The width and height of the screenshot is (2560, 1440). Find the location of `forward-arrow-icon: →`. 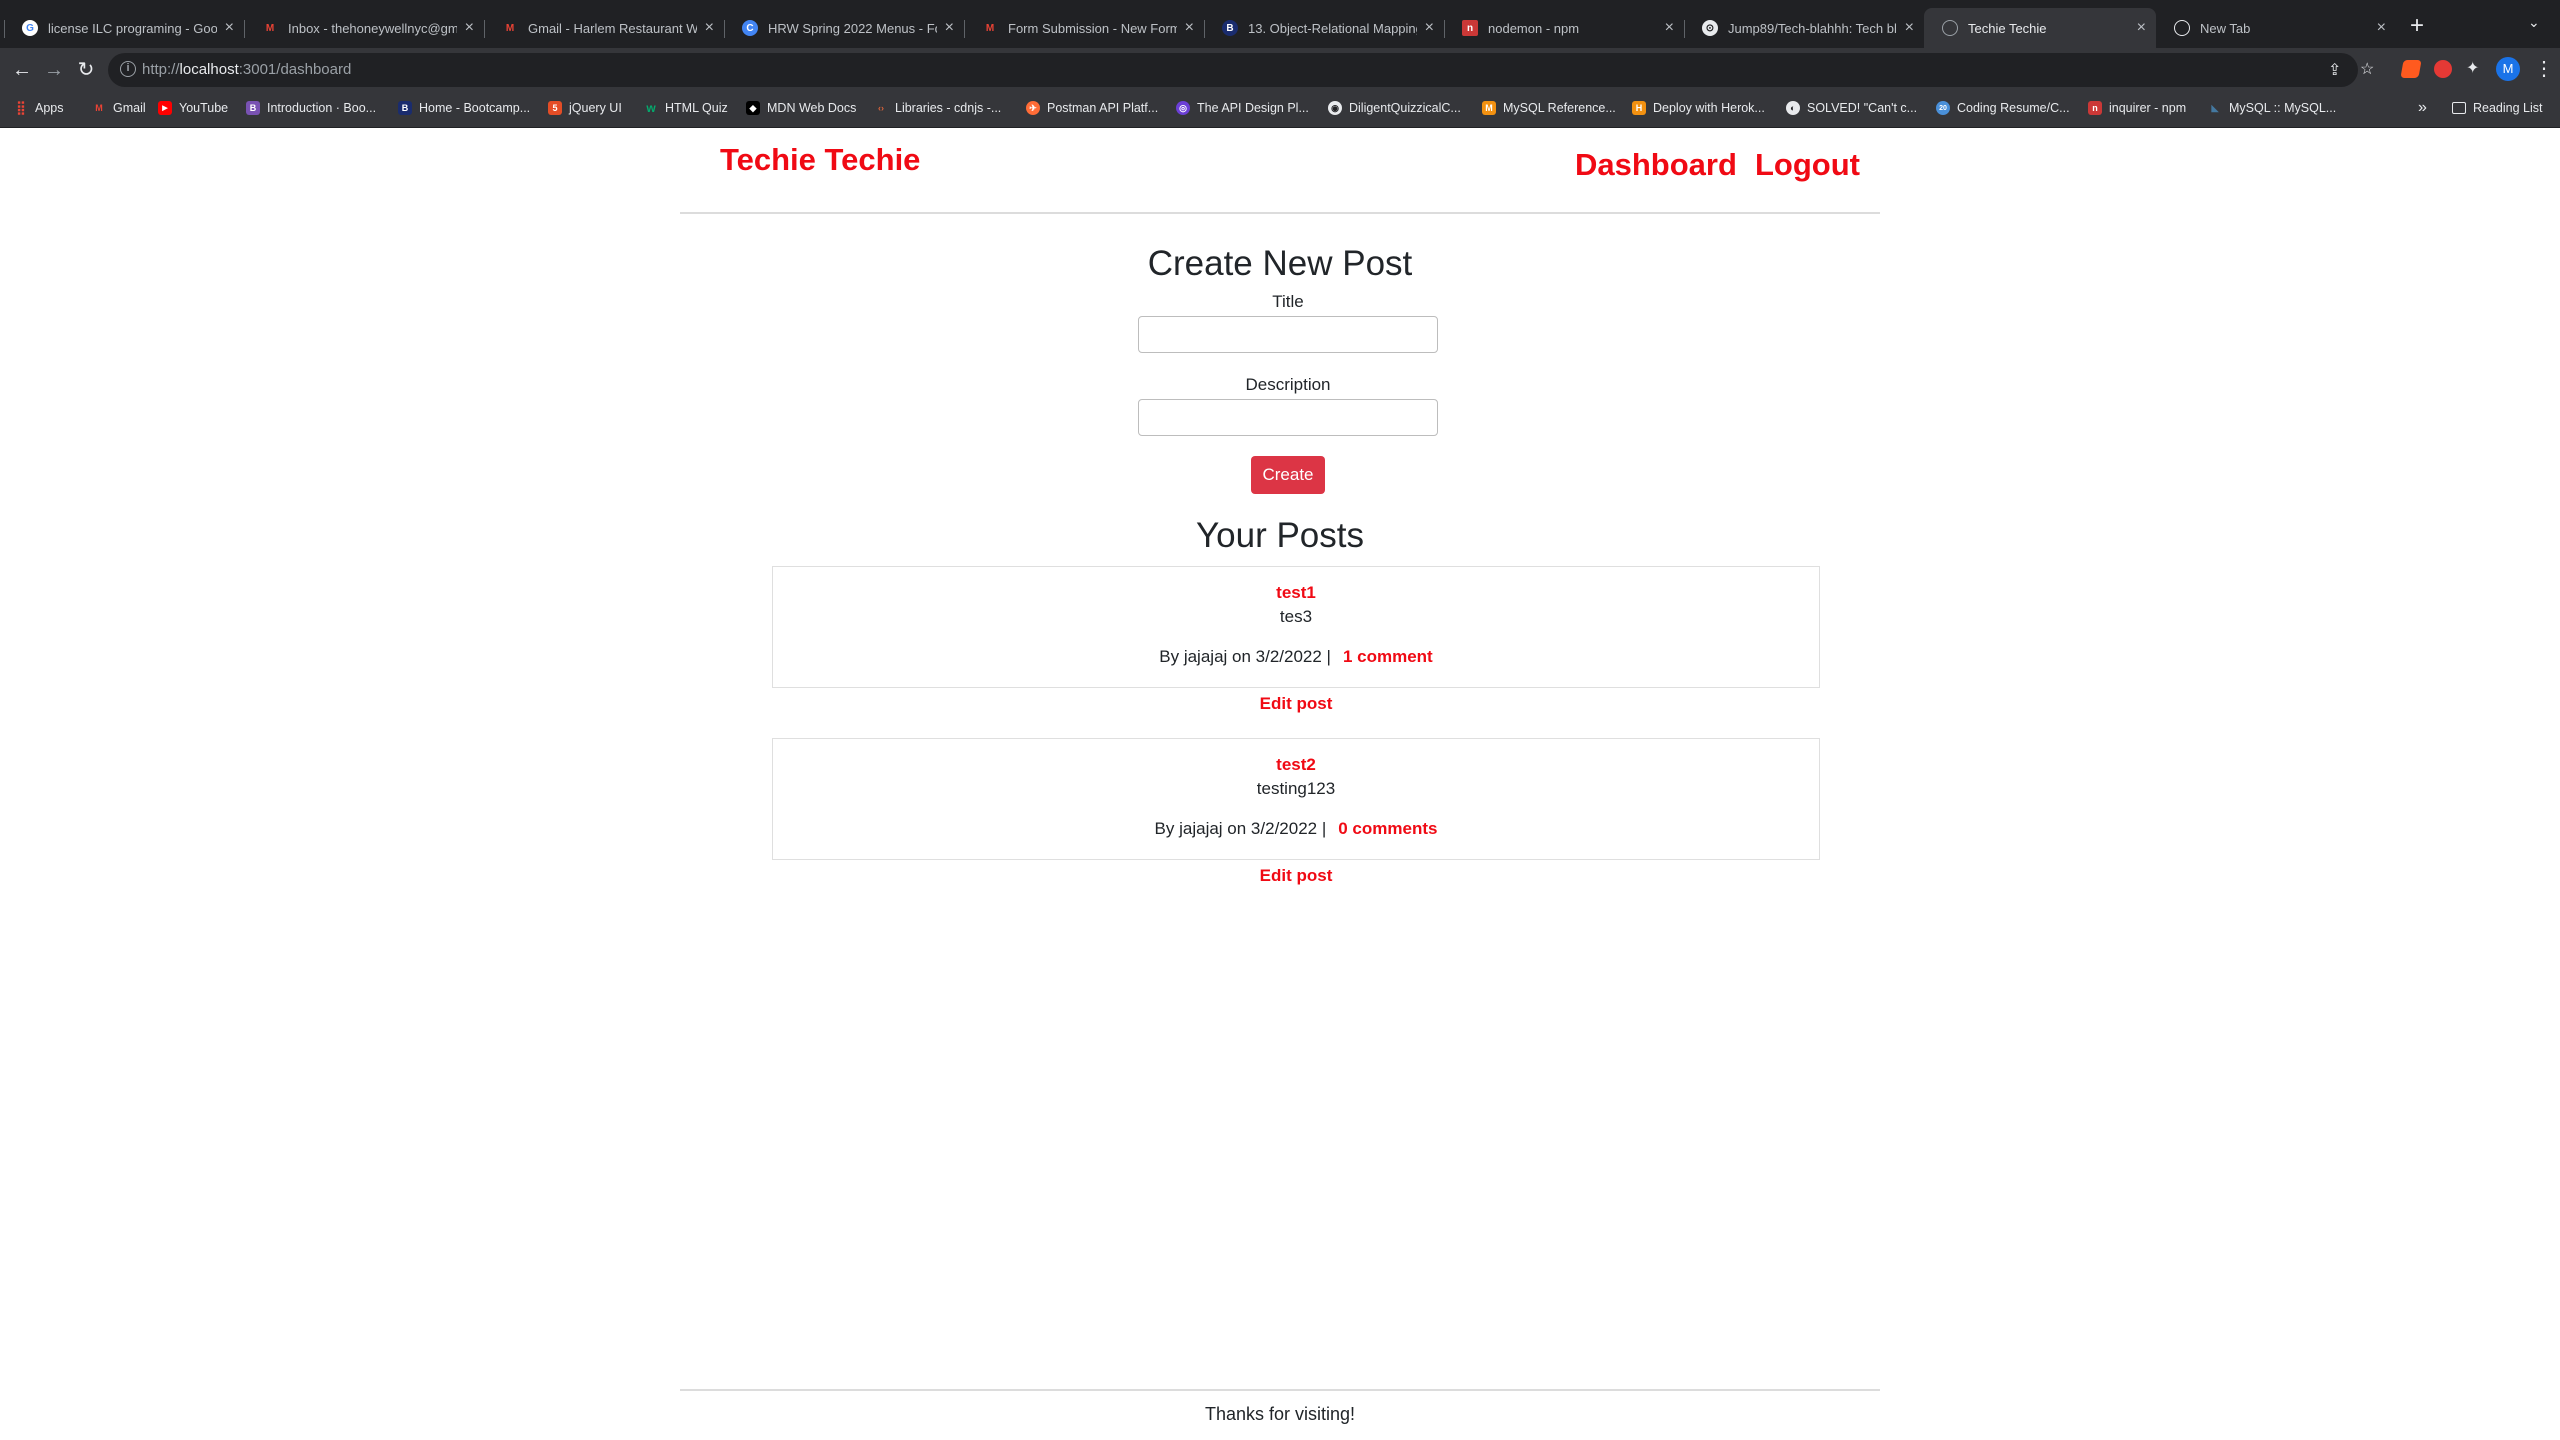

forward-arrow-icon: → is located at coordinates (54, 70).